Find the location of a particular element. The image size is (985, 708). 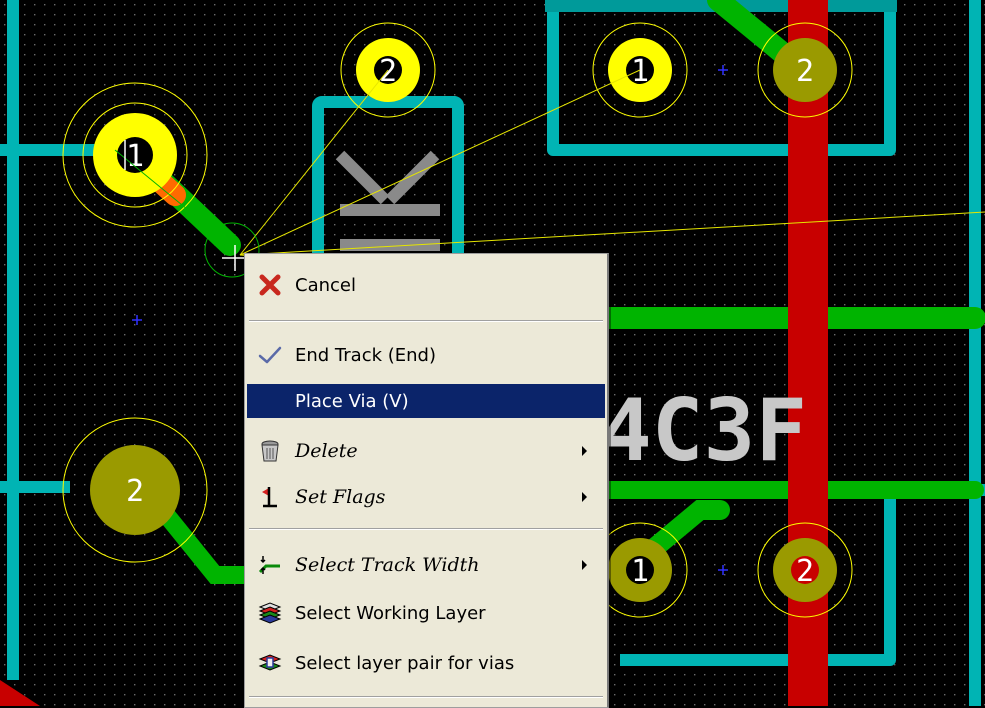

menu-item-select-layer-pair: Select layer pair for vias is located at coordinates (426, 663).